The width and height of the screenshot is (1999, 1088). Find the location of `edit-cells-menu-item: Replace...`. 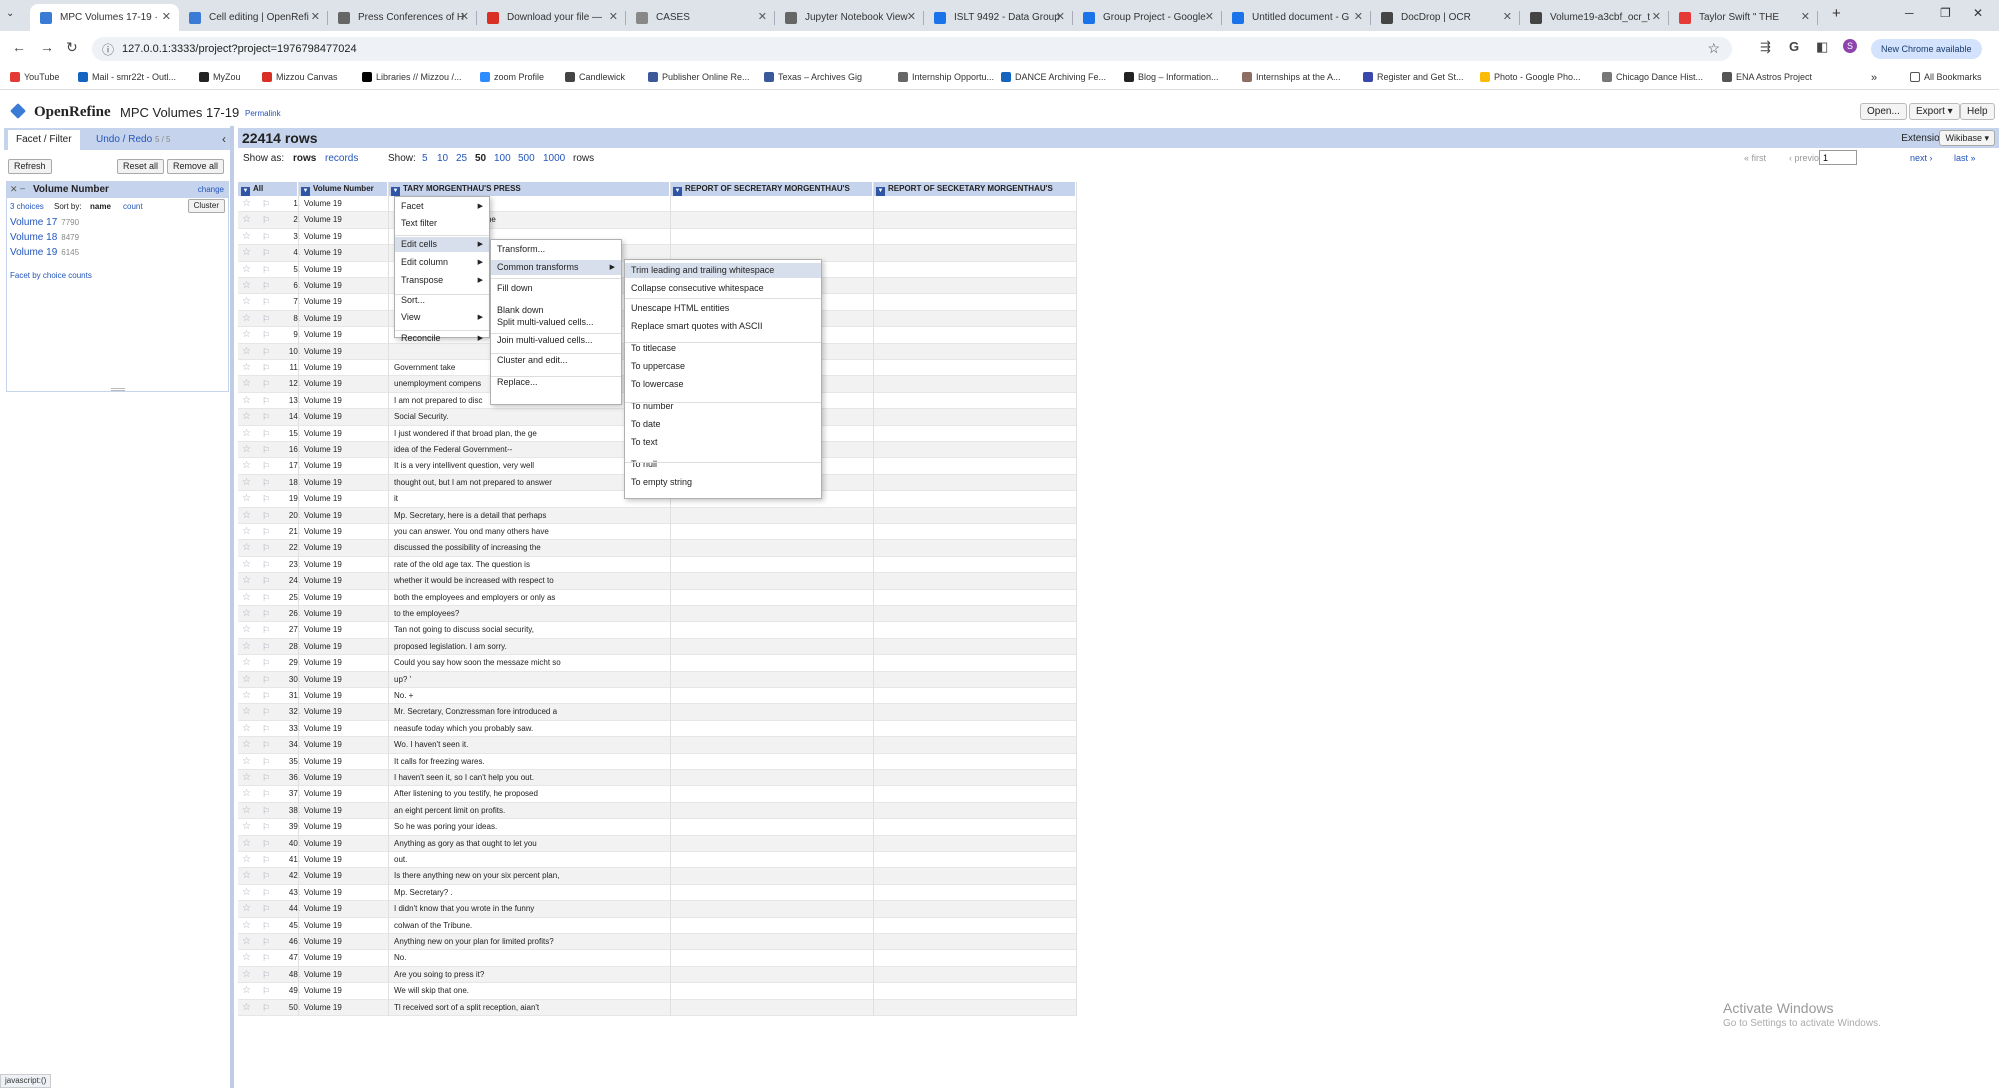

edit-cells-menu-item: Replace... is located at coordinates (556, 382).